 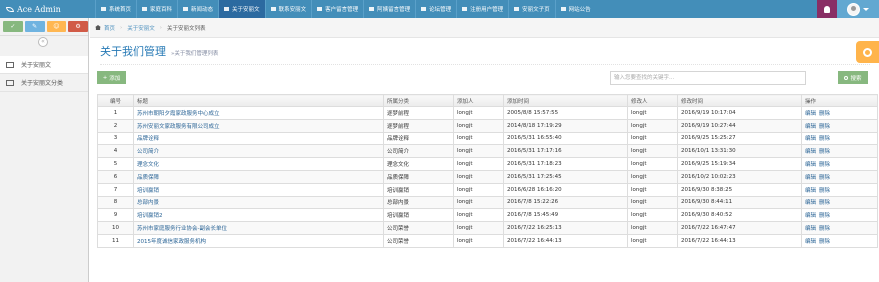 I want to click on nav-item: 阿姨留言管理, so click(x=389, y=9).